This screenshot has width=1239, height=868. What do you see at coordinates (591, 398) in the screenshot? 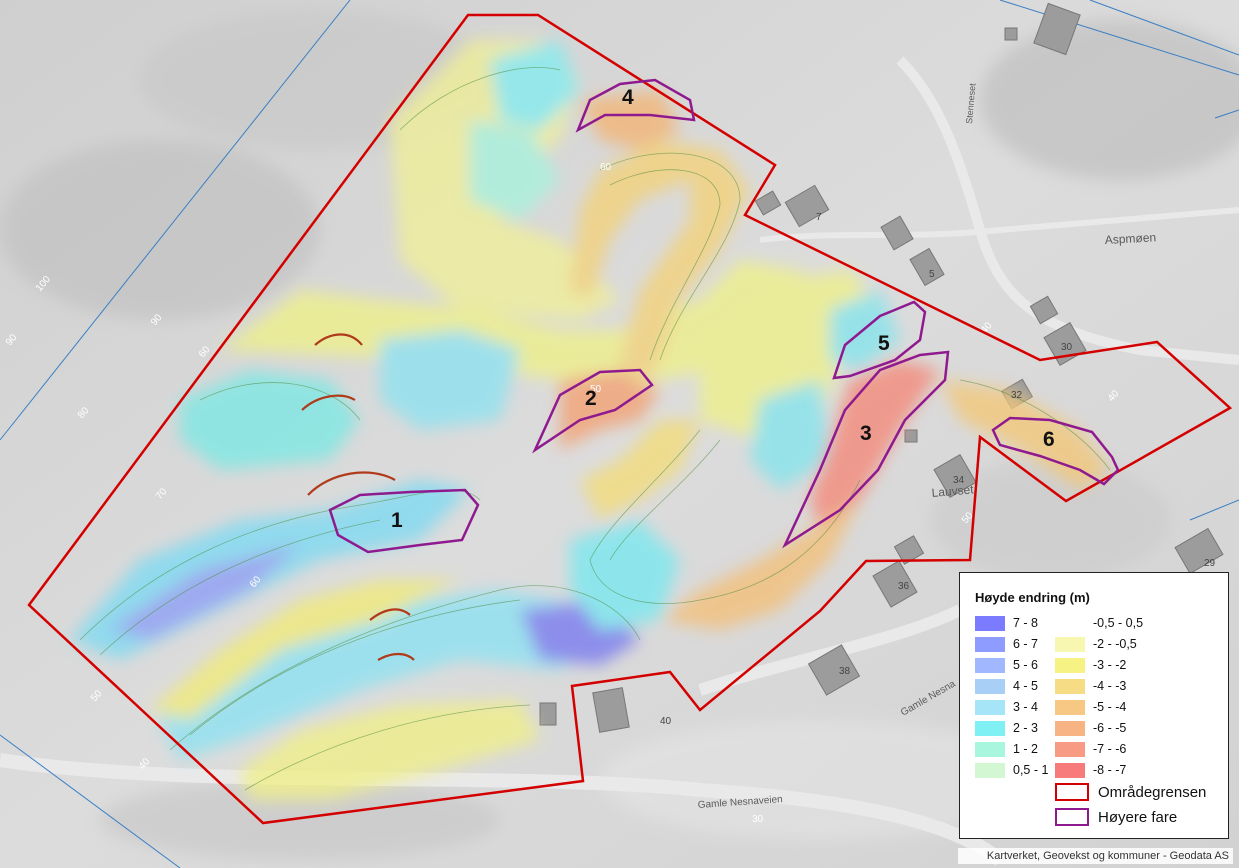
I see `zone-label-2: 2` at bounding box center [591, 398].